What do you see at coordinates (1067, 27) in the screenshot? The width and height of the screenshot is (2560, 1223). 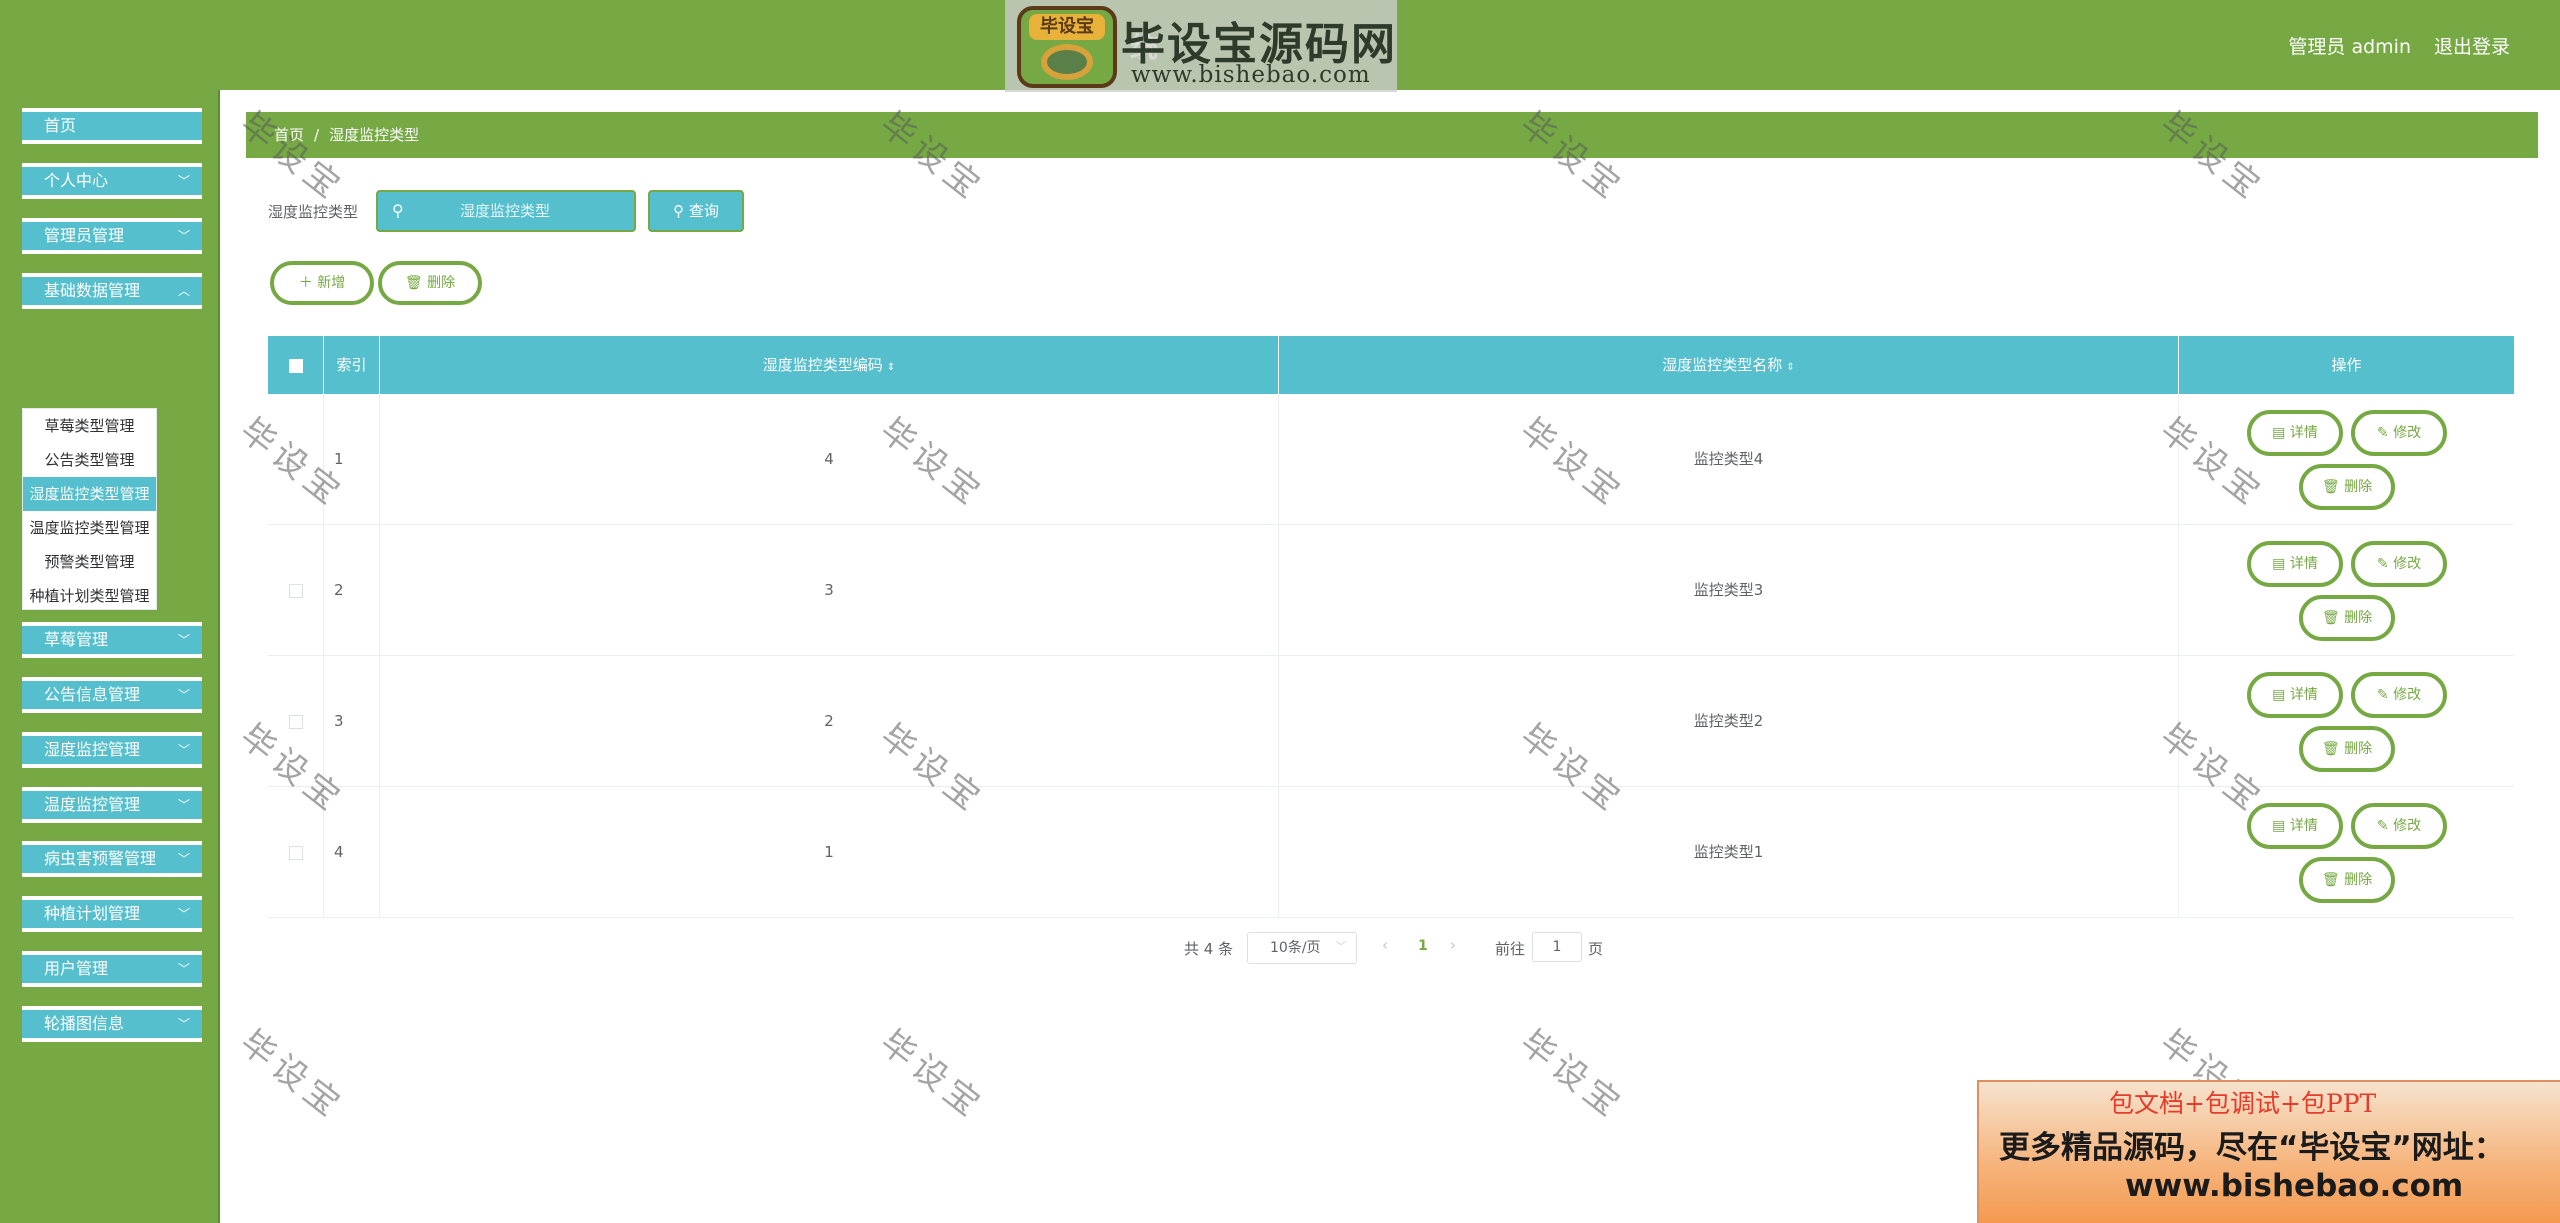 I see `logo-badge-text: 毕设宝` at bounding box center [1067, 27].